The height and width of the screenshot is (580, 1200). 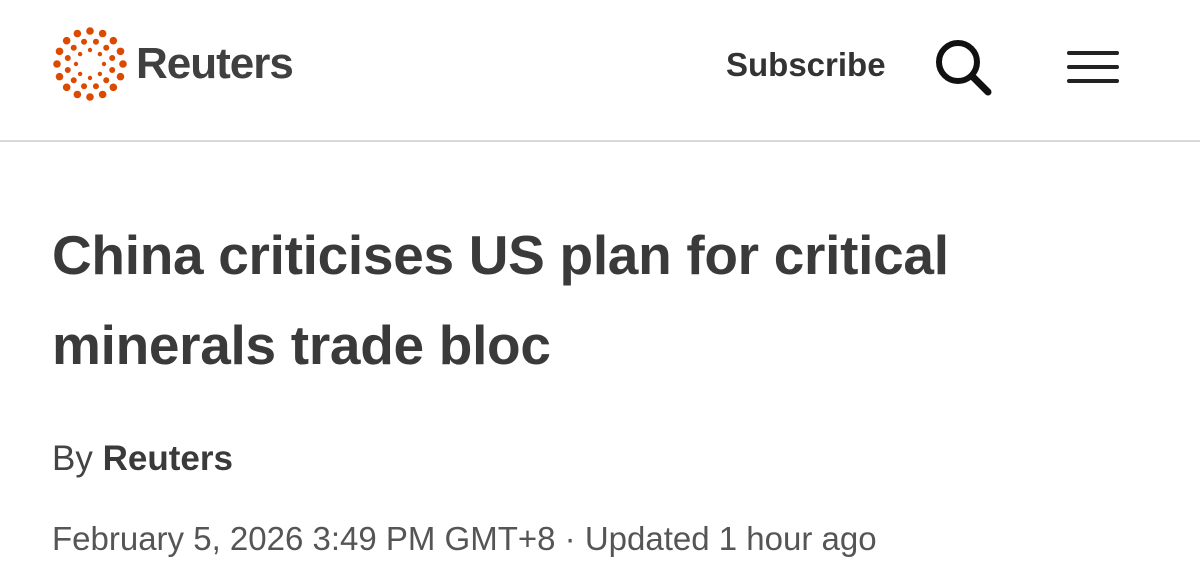 I want to click on menu-button, so click(x=1093, y=67).